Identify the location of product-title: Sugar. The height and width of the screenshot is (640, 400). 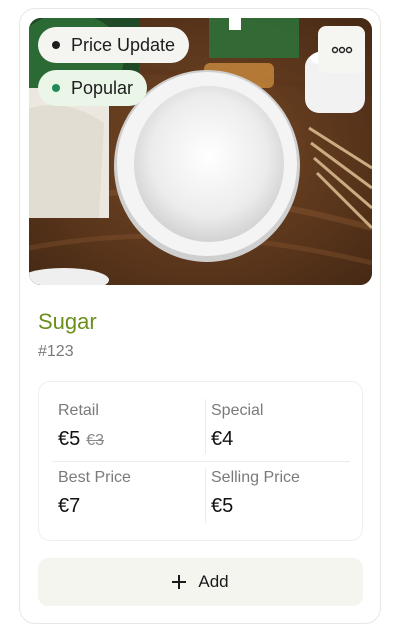
(67, 321).